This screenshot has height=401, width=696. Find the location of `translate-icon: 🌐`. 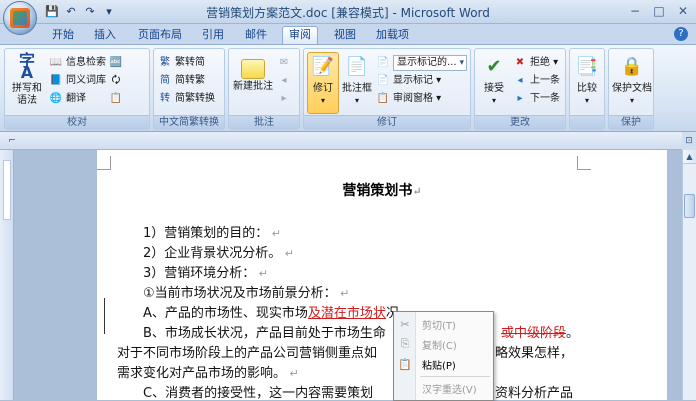

translate-icon: 🌐 is located at coordinates (56, 98).